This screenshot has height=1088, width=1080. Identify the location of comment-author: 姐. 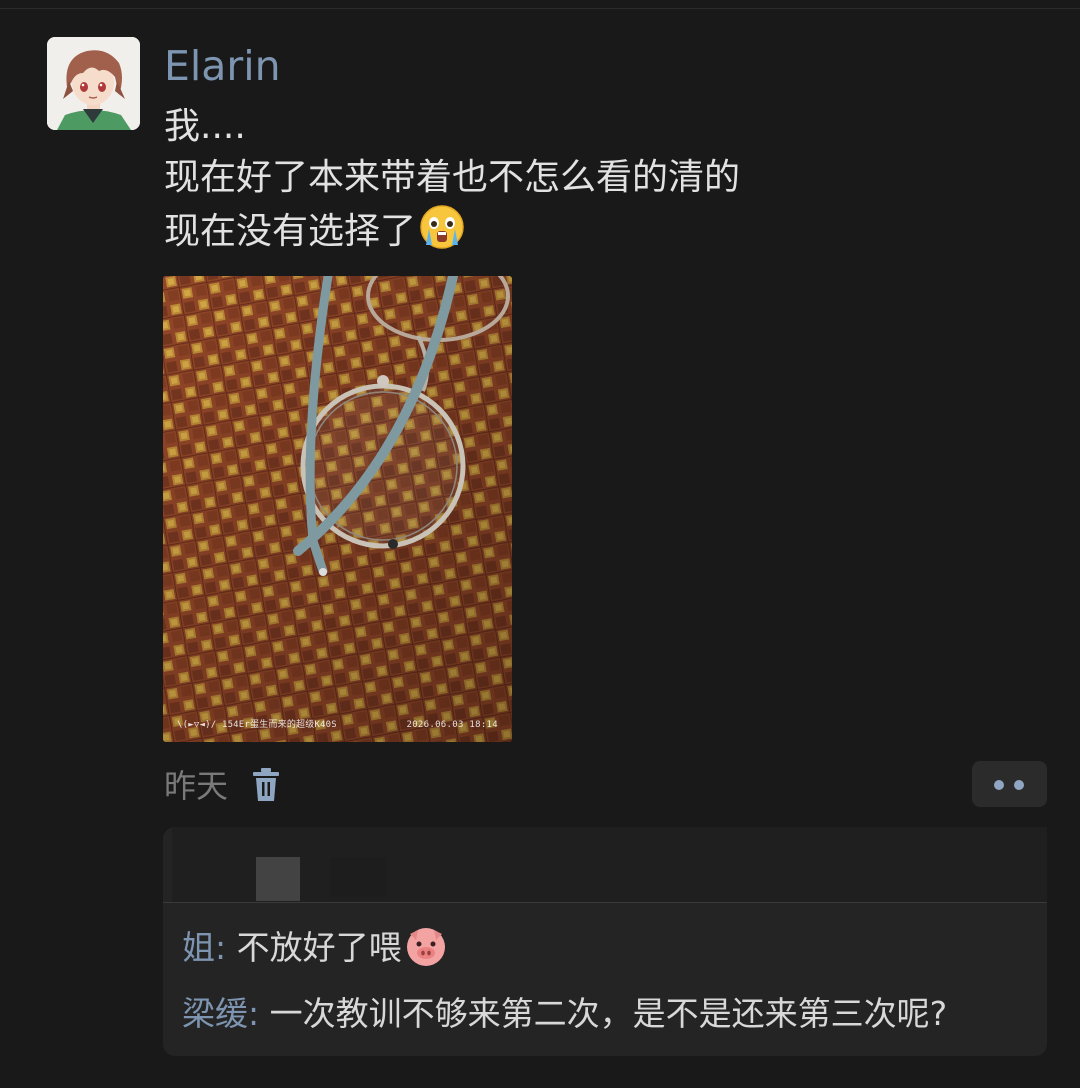
(198, 947).